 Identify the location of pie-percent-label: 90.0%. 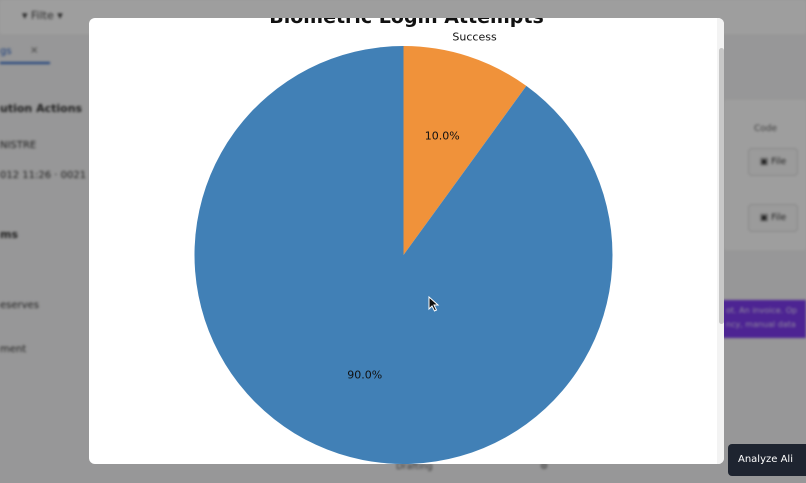
(364, 374).